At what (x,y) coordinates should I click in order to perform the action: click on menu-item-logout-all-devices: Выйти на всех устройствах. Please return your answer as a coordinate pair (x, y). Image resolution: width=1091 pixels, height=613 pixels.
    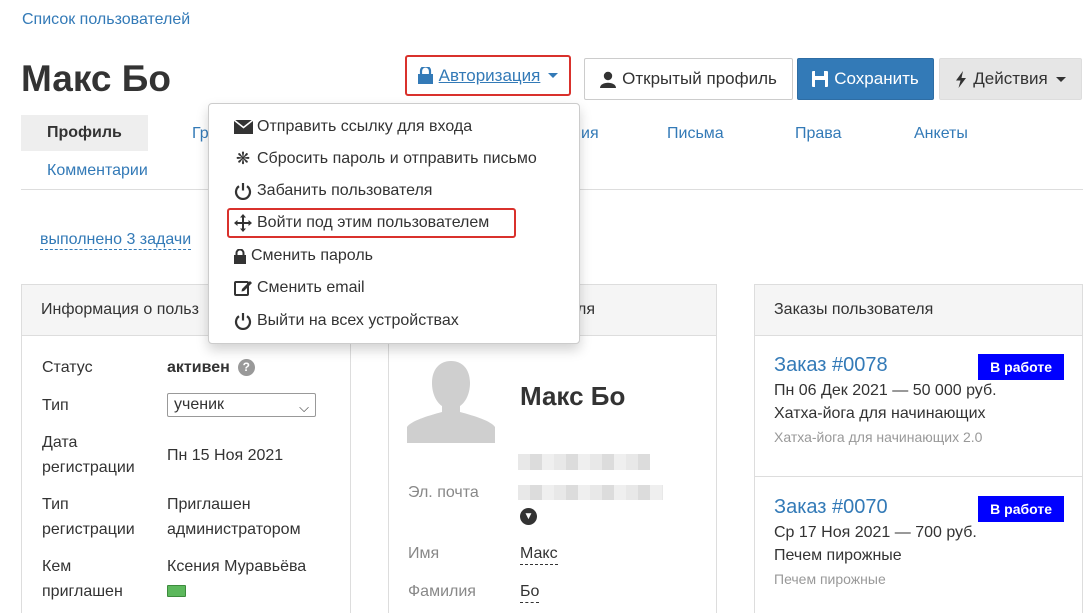
    Looking at the image, I should click on (346, 321).